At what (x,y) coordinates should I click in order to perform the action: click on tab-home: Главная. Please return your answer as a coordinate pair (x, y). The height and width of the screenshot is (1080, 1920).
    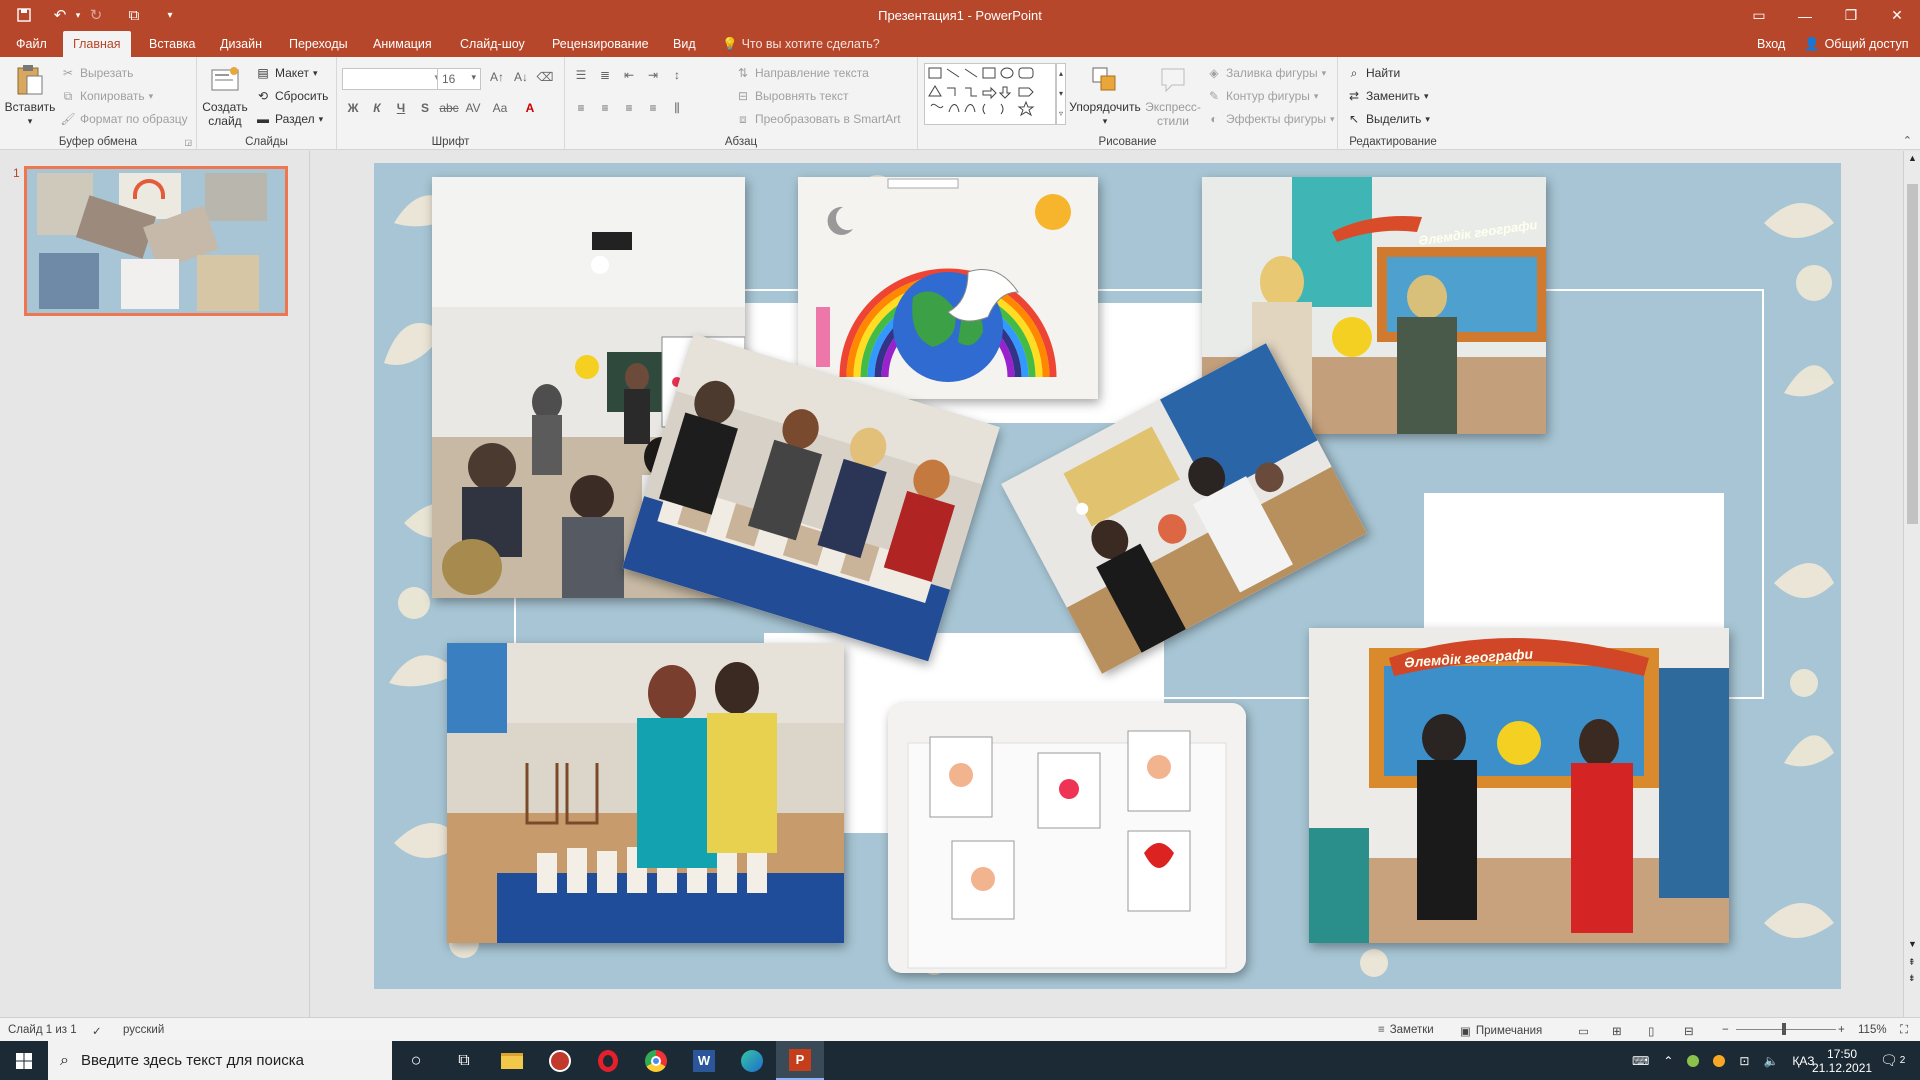
    Looking at the image, I should click on (97, 44).